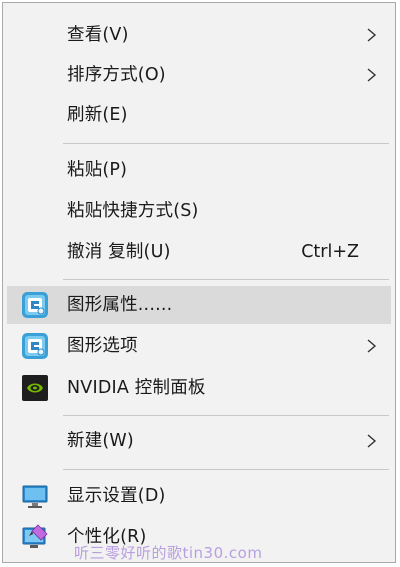 This screenshot has height=567, width=400. Describe the element at coordinates (330, 252) in the screenshot. I see `shortcut-text: Ctrl+Z` at that location.